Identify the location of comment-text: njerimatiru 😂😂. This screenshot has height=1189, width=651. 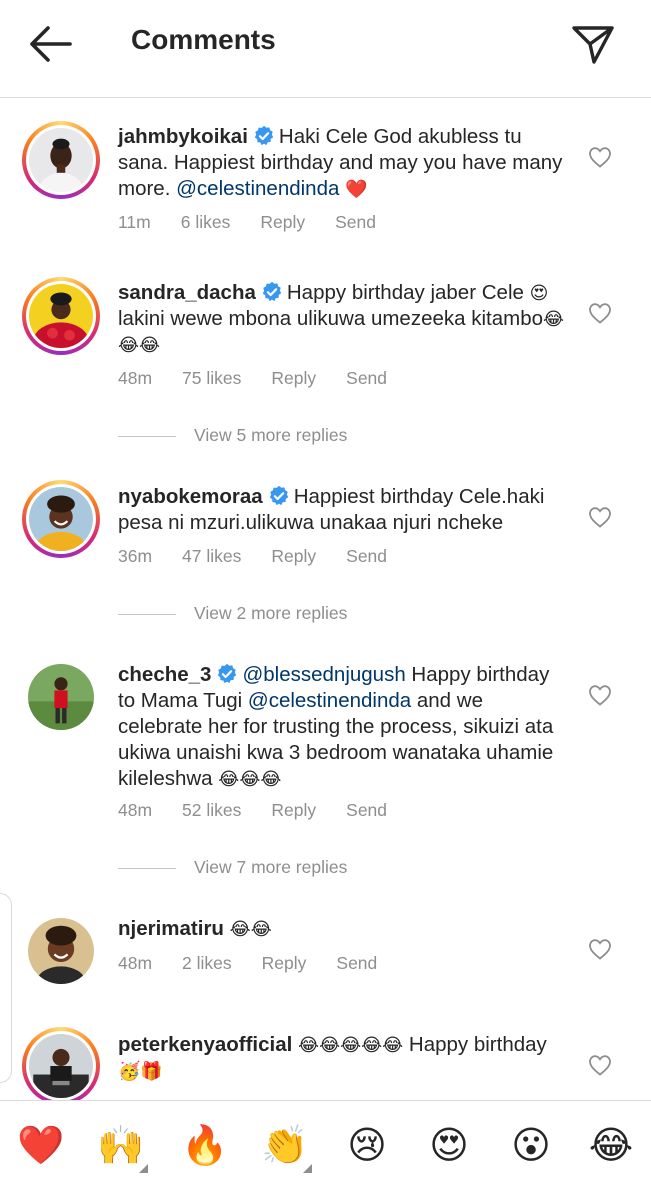
(343, 929).